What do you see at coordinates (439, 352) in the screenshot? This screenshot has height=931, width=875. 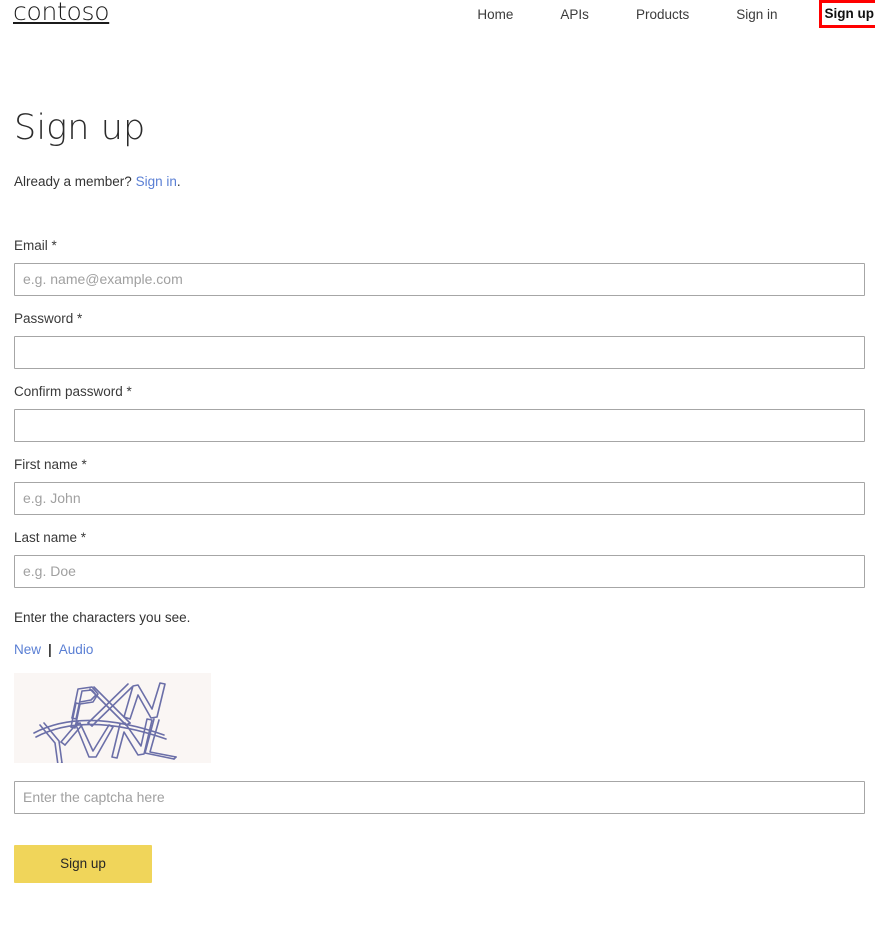 I see `password-input` at bounding box center [439, 352].